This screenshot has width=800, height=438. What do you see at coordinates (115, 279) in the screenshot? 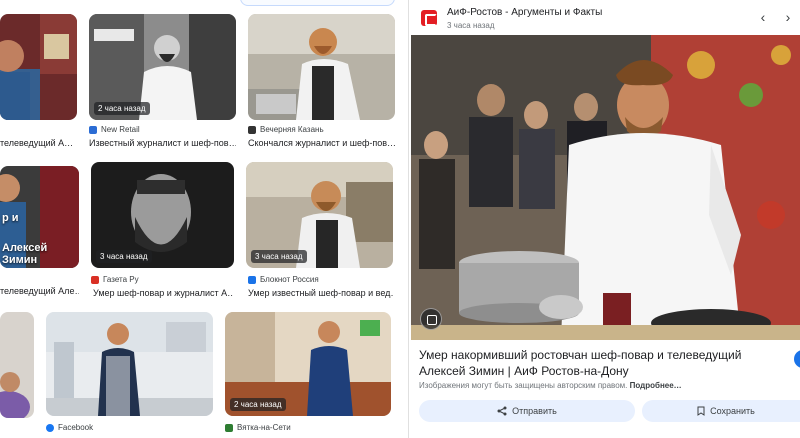
I see `result-source: Газета Ру` at bounding box center [115, 279].